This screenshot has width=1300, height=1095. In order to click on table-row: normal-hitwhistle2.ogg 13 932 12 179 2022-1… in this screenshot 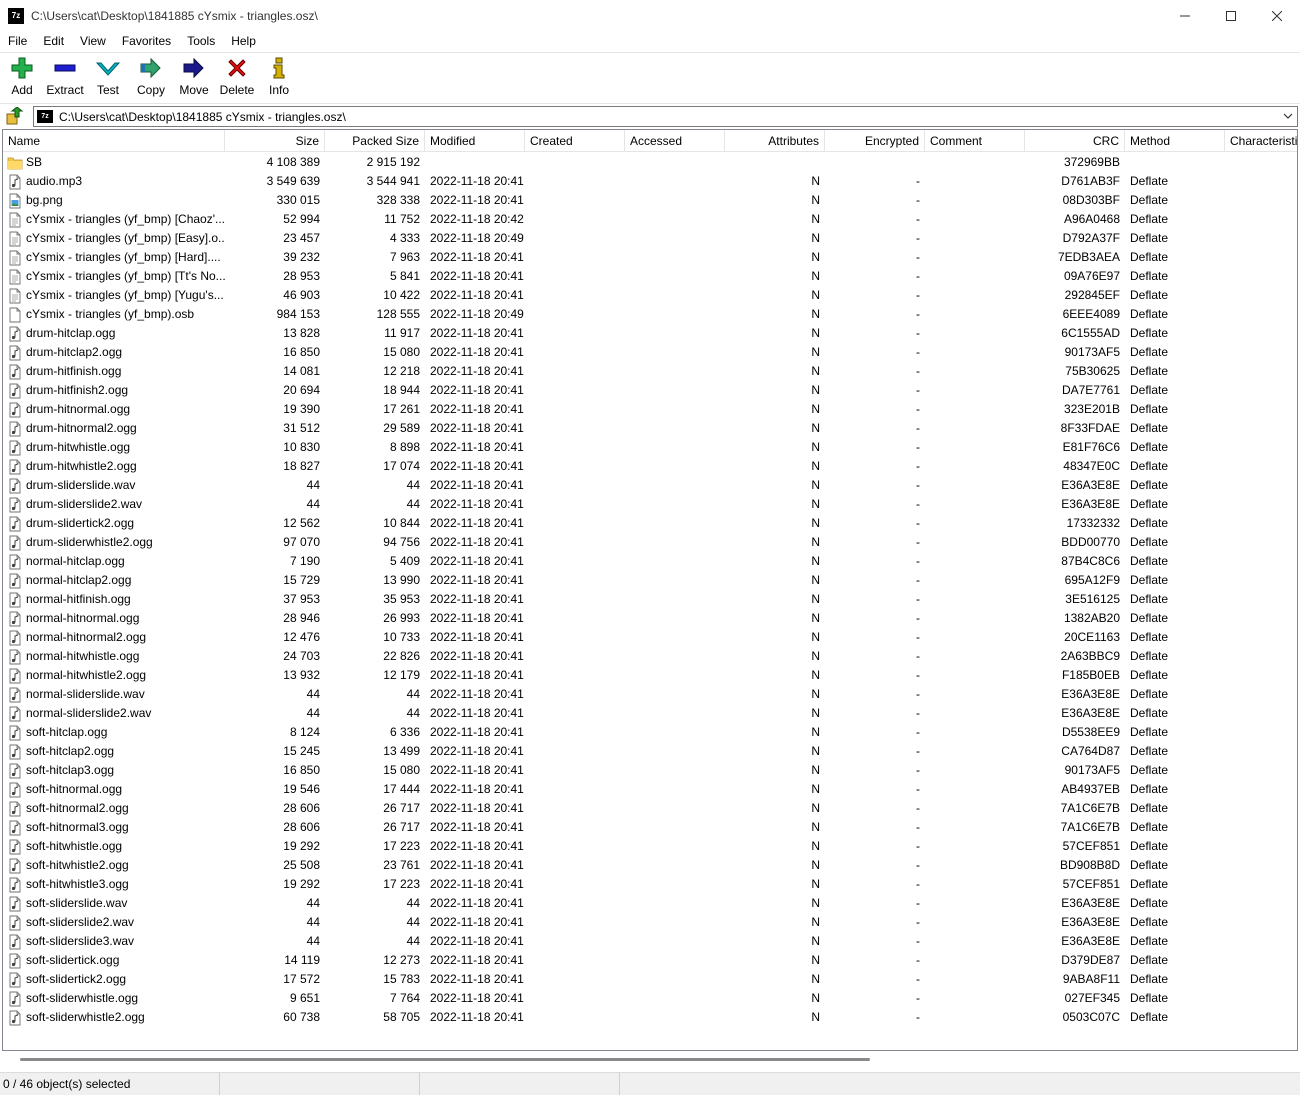, I will do `click(650, 675)`.